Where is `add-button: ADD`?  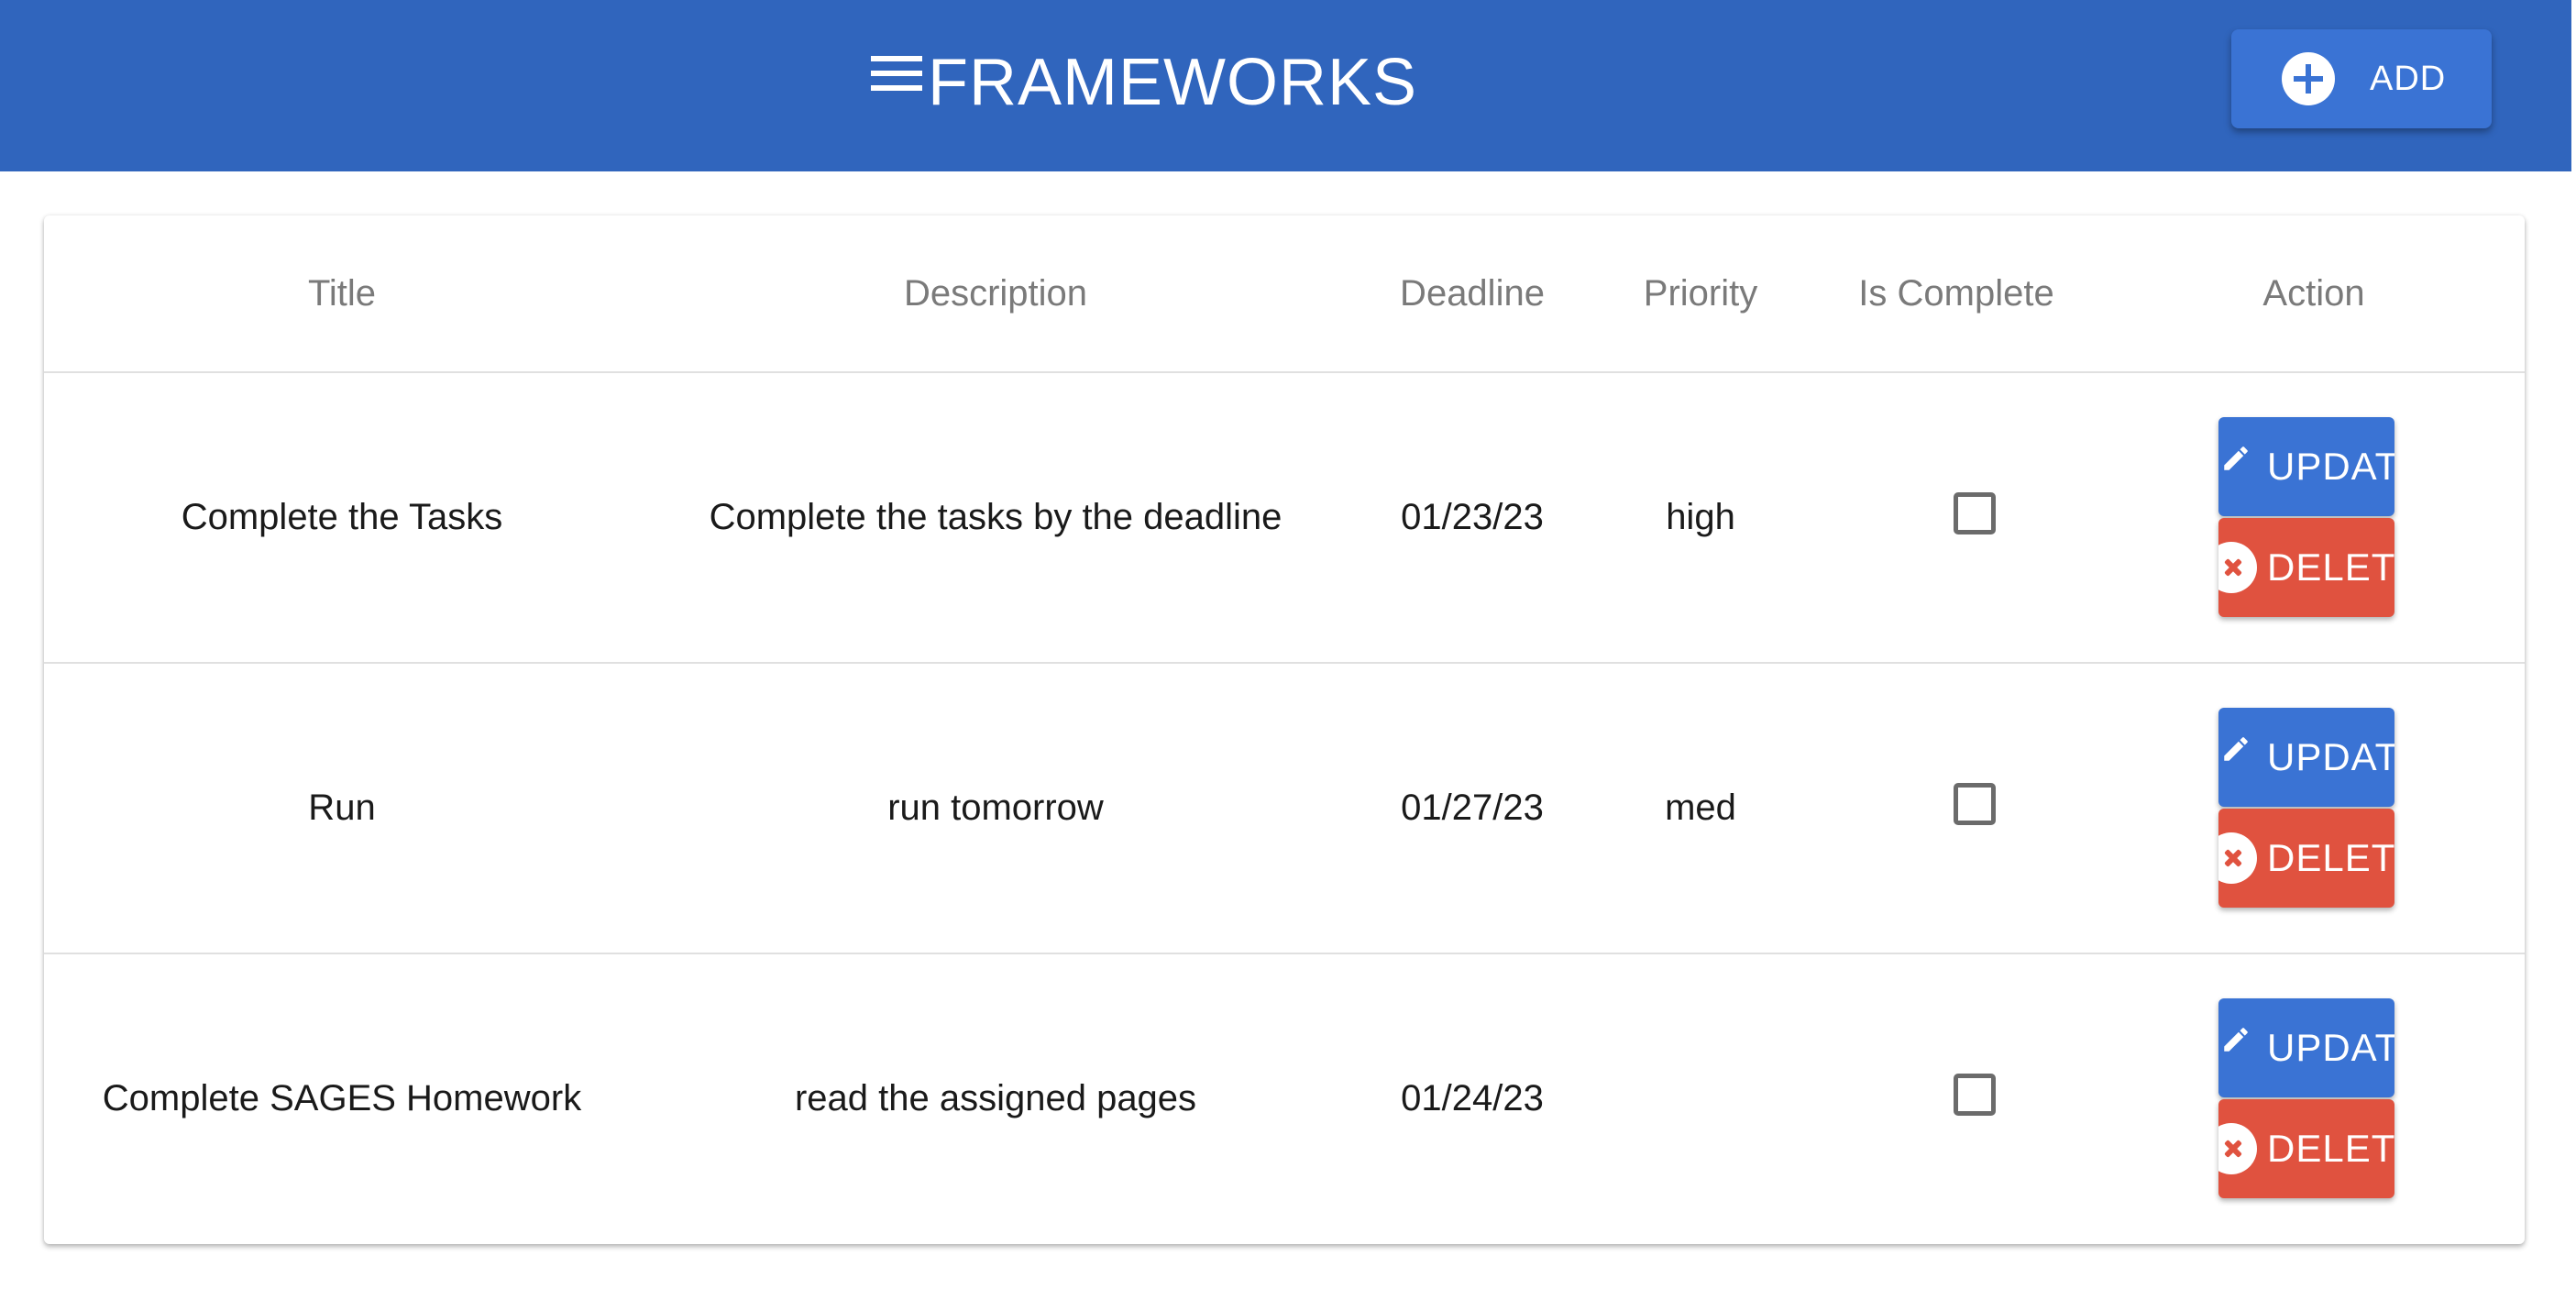
add-button: ADD is located at coordinates (2361, 78).